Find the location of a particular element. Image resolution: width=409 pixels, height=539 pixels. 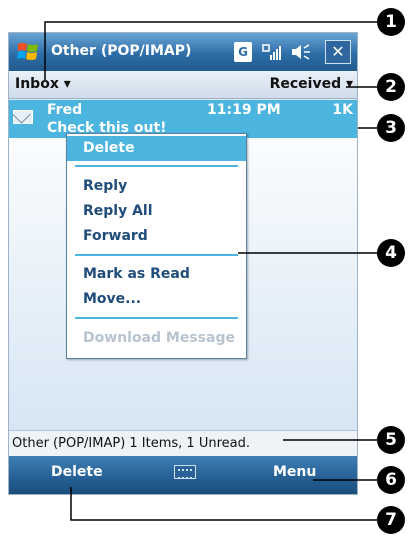

signal-icon is located at coordinates (272, 52).